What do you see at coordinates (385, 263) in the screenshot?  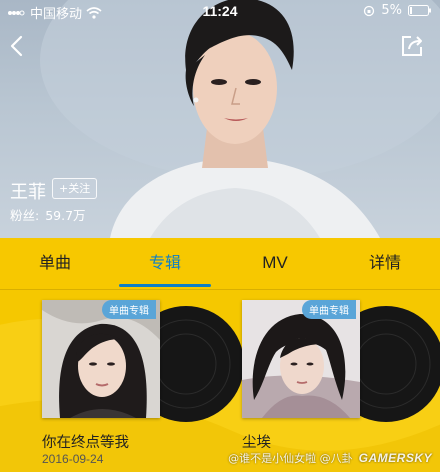 I see `tab-details: 详情` at bounding box center [385, 263].